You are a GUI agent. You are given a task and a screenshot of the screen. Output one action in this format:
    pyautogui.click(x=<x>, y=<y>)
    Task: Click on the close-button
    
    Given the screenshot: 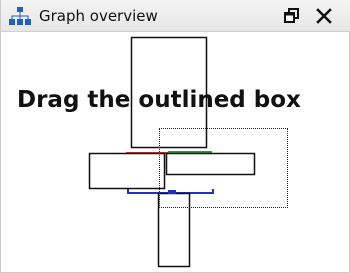 What is the action you would take?
    pyautogui.click(x=324, y=16)
    